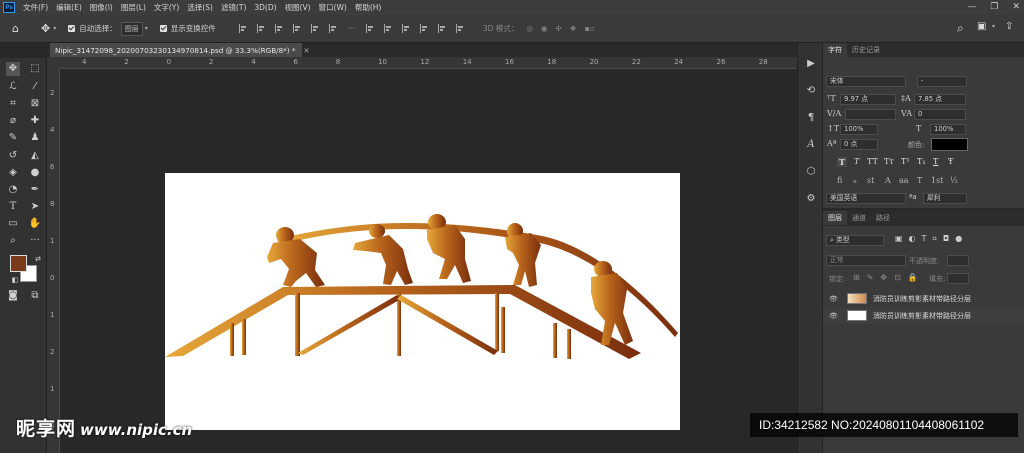  I want to click on menu-view: 视图(V), so click(298, 7).